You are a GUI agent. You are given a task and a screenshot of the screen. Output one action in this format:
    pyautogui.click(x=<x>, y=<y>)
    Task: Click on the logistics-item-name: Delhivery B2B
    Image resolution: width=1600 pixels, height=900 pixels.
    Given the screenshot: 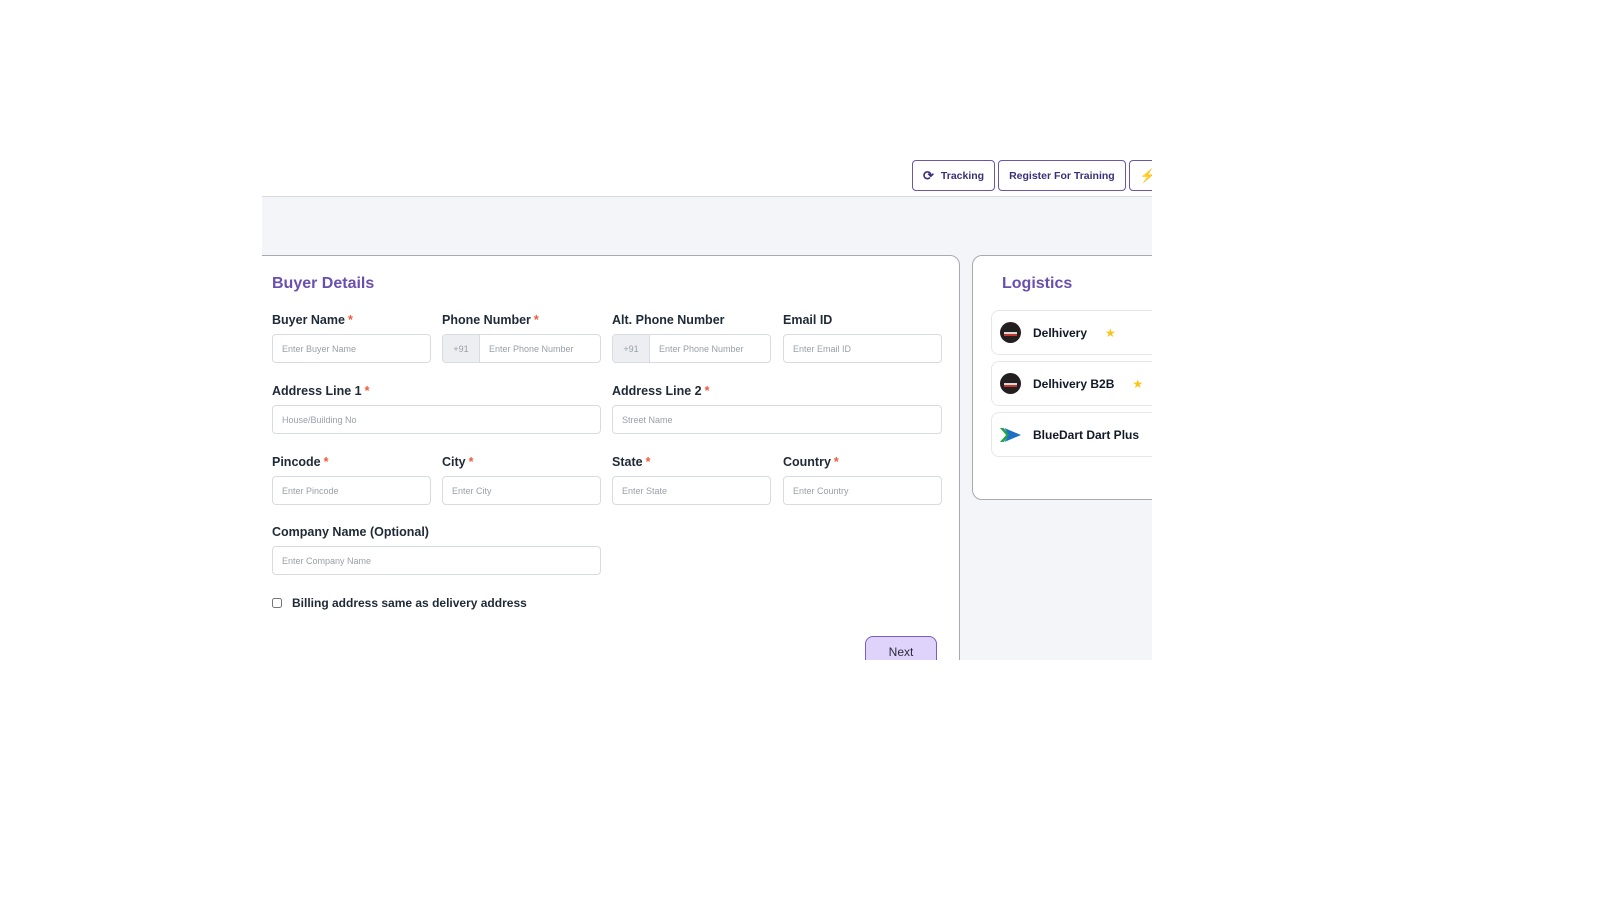 What is the action you would take?
    pyautogui.click(x=1074, y=383)
    